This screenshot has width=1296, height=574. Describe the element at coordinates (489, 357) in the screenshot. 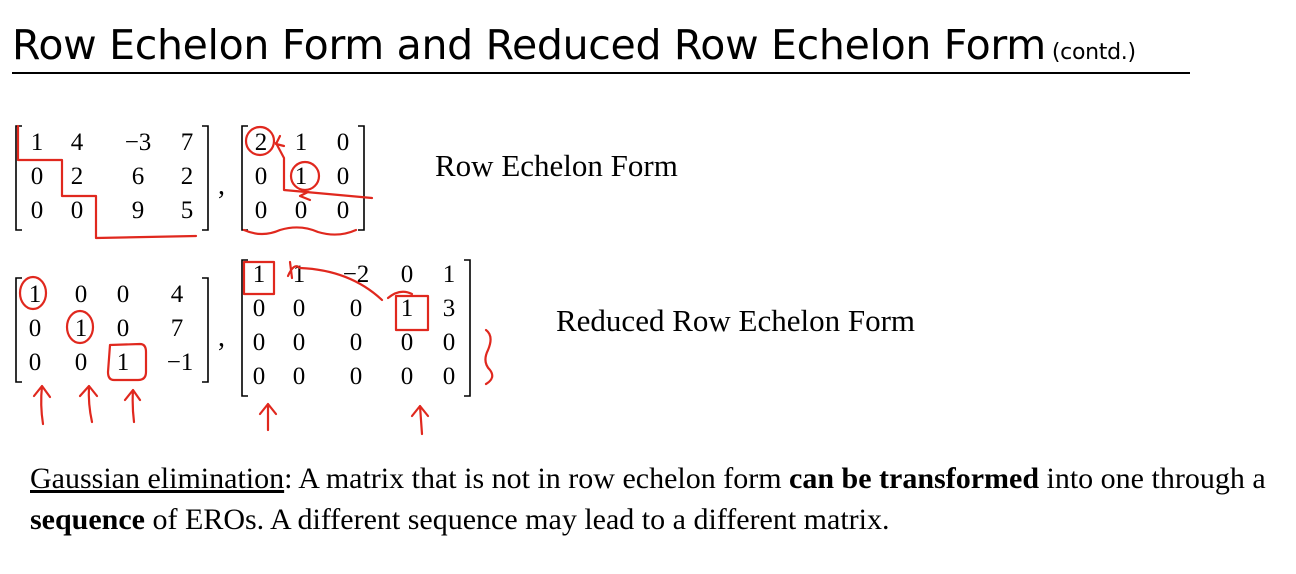

I see `zero-rows-brace` at that location.